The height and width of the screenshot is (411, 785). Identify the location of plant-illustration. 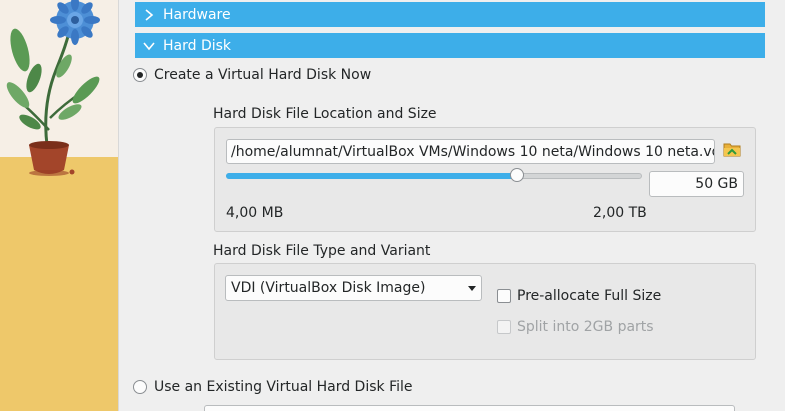
(53, 88).